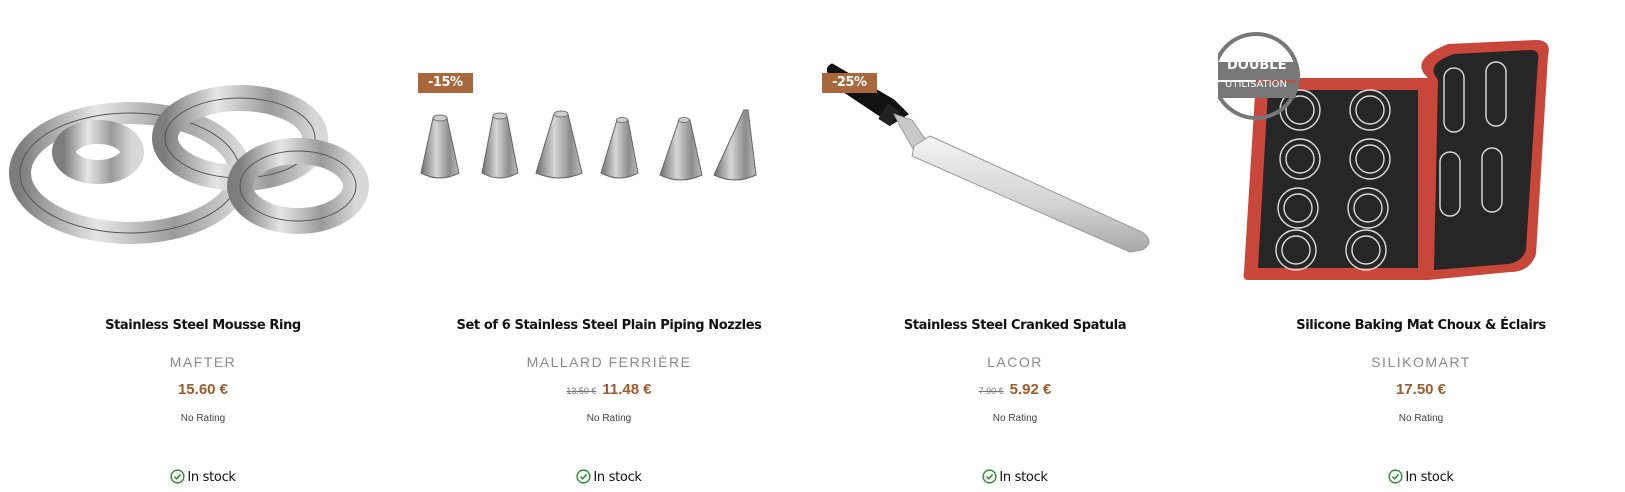 This screenshot has width=1625, height=492. I want to click on product-brand: MAFTER, so click(203, 362).